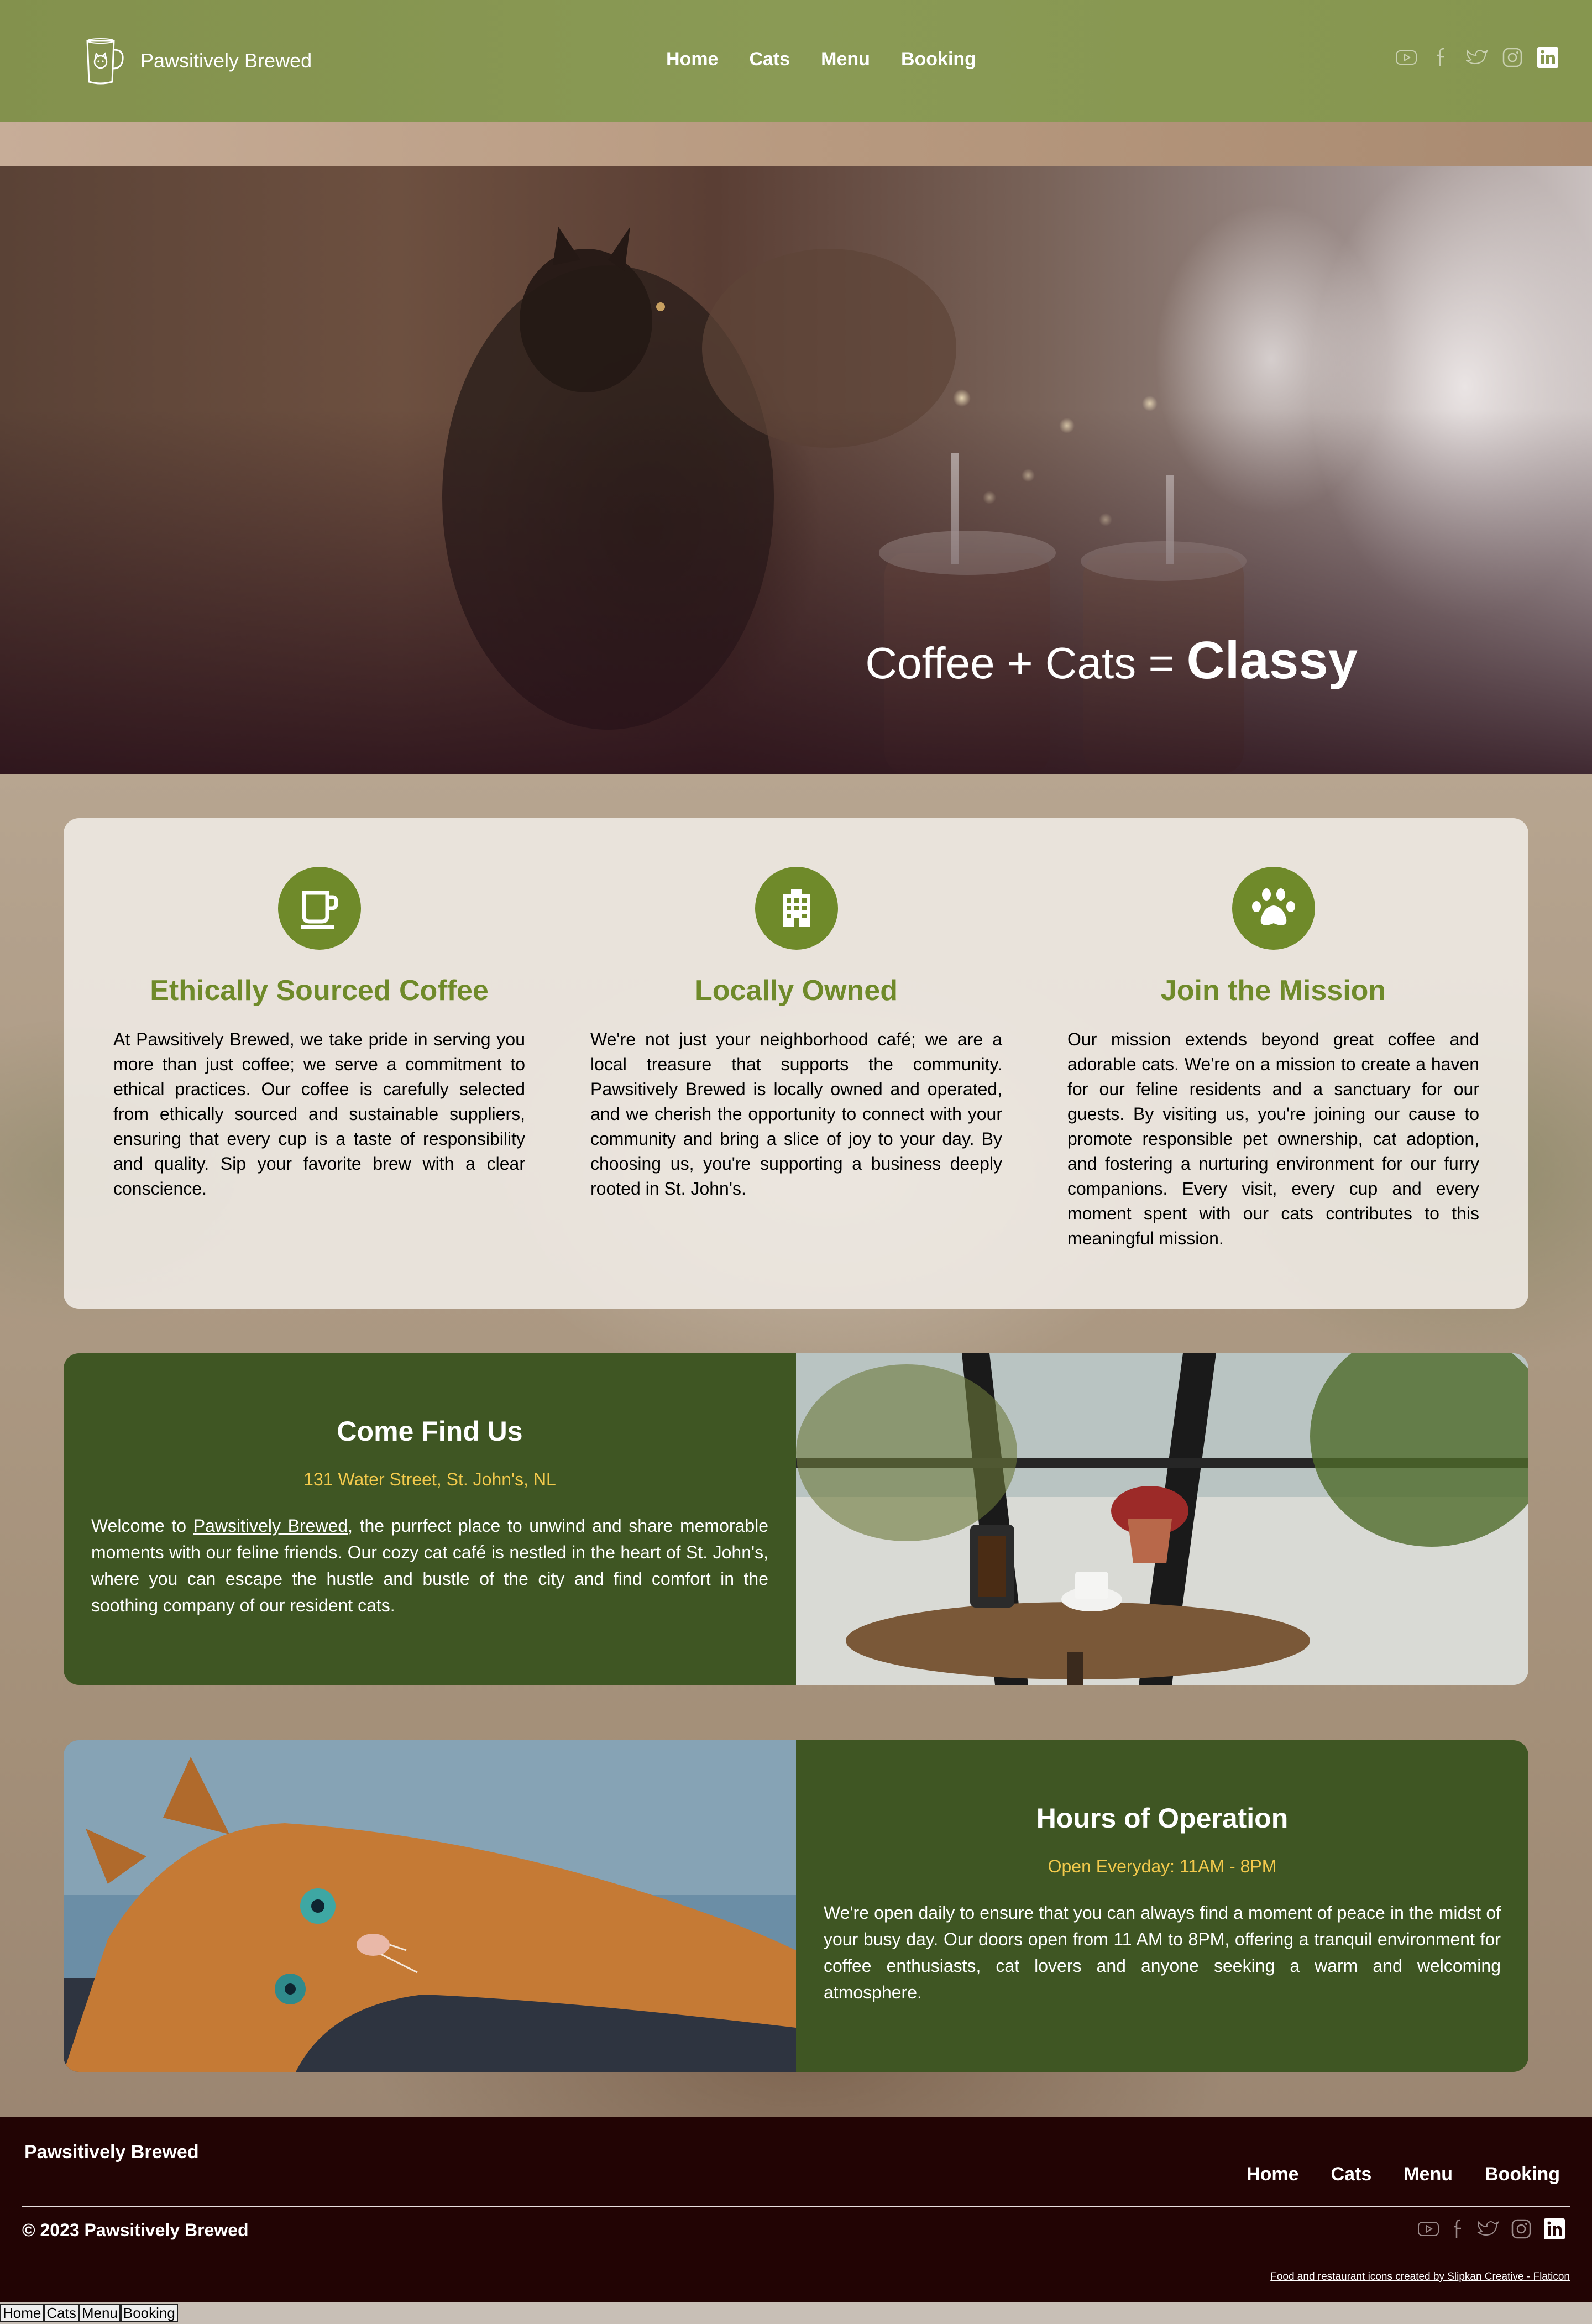 Image resolution: width=1592 pixels, height=2324 pixels. Describe the element at coordinates (112, 2152) in the screenshot. I see `footer-brand: Pawsitively Brewed` at that location.